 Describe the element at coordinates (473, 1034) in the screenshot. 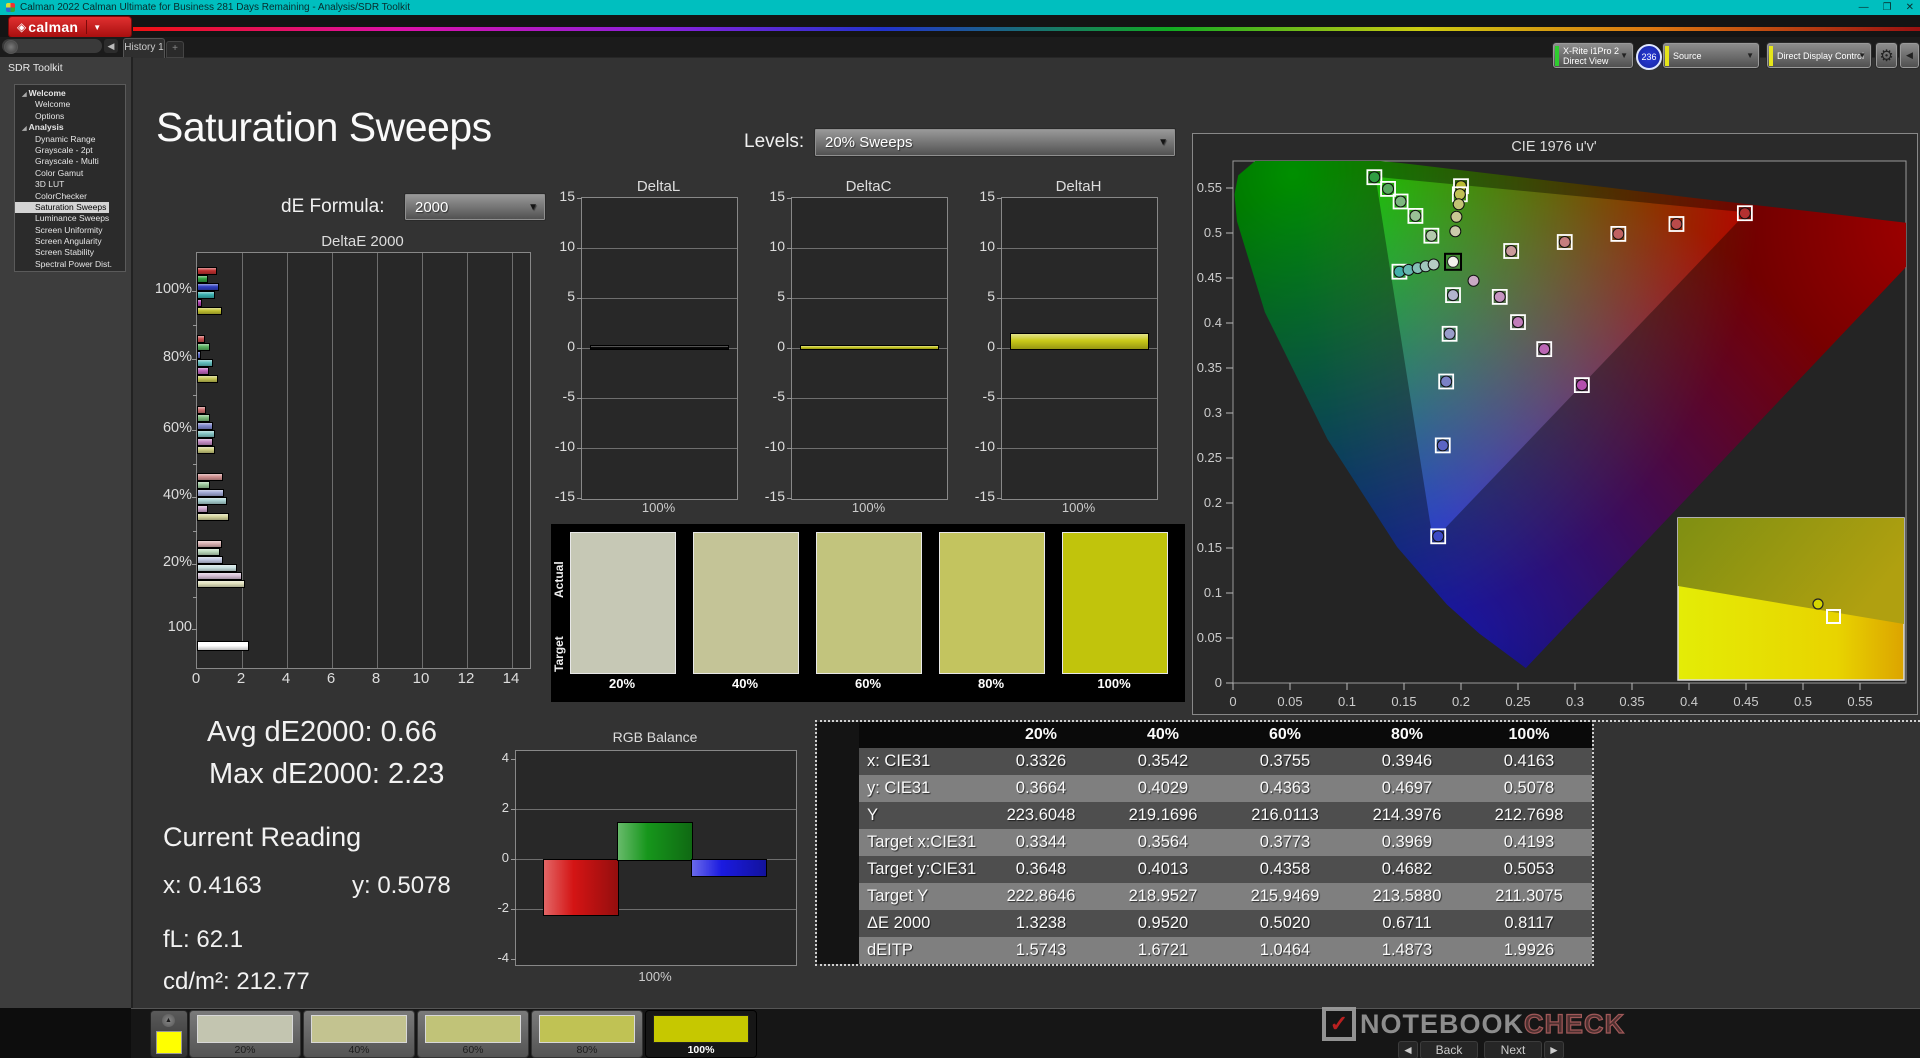

I see `patch-tile-60%: 60%` at that location.